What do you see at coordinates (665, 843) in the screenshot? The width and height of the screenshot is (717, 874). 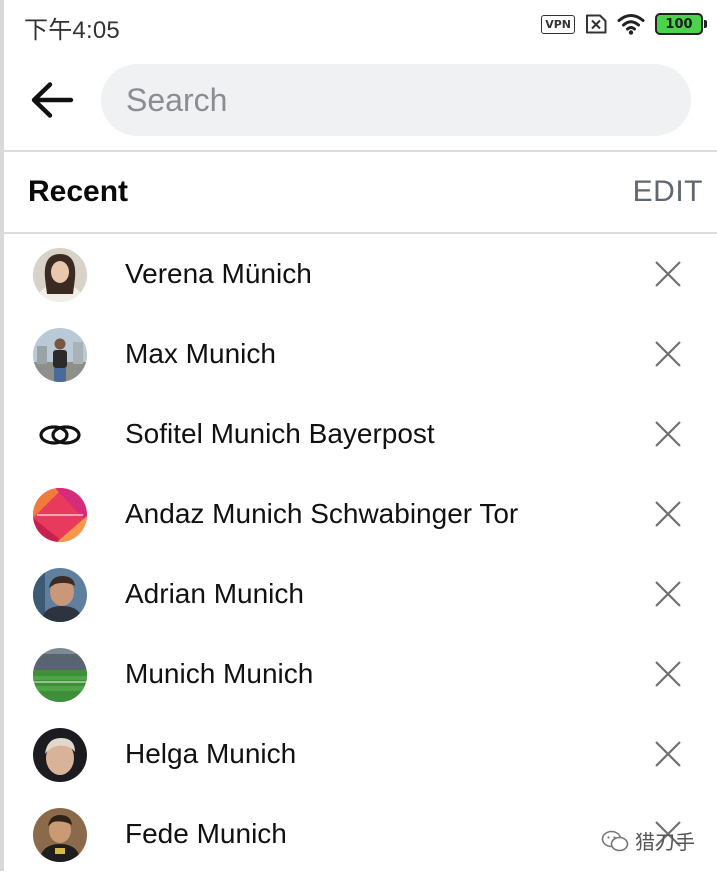 I see `watermark-text: 猎刀手` at bounding box center [665, 843].